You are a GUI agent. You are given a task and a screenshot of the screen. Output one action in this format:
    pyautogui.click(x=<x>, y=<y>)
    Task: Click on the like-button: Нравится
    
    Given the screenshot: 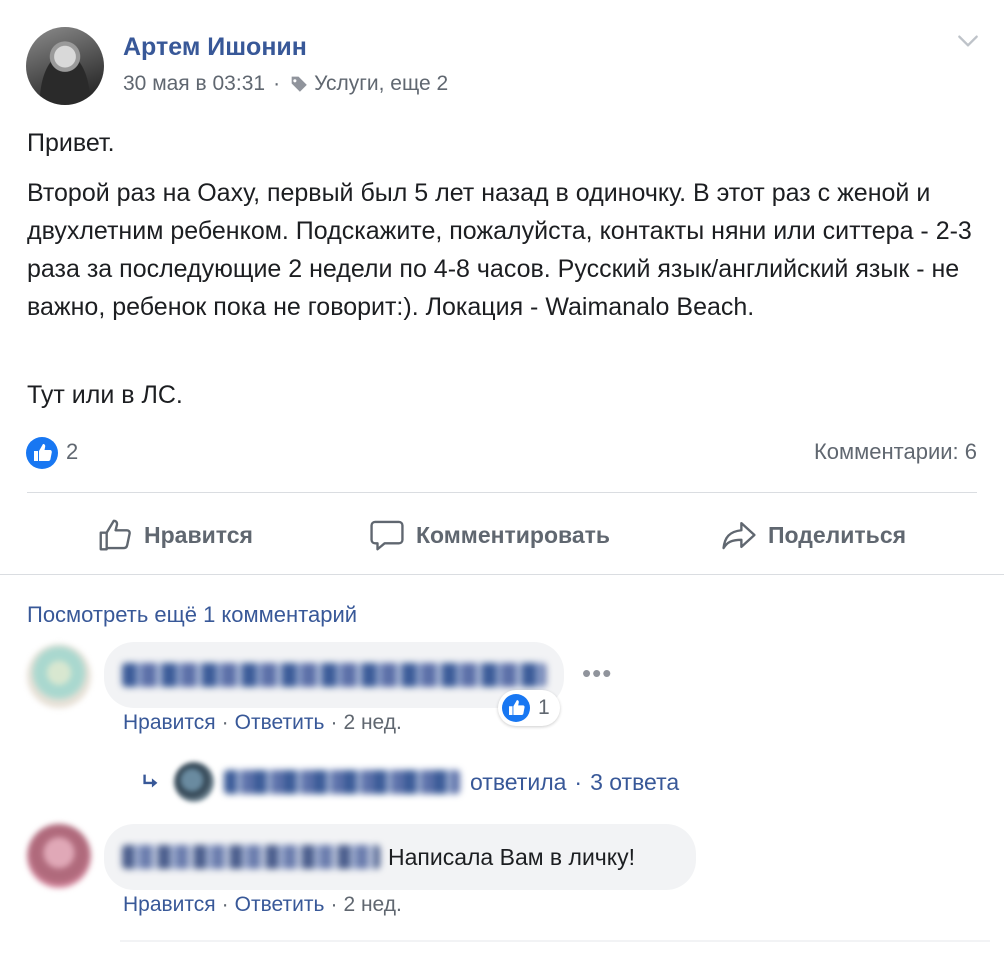 What is the action you would take?
    pyautogui.click(x=174, y=535)
    